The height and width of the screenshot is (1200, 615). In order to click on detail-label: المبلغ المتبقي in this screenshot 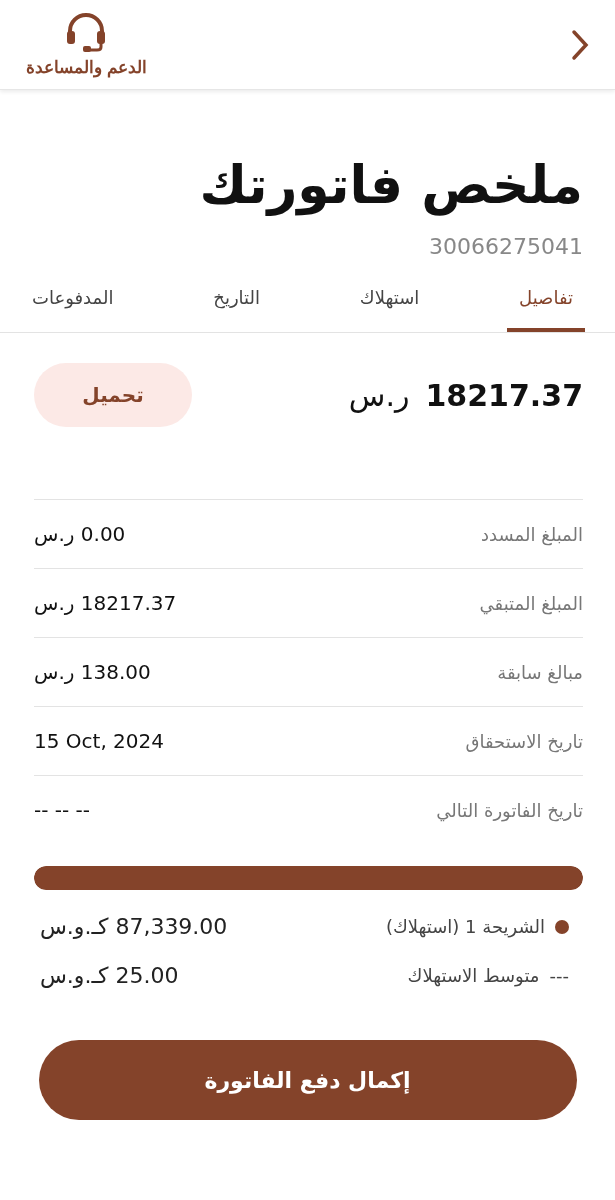, I will do `click(531, 603)`.